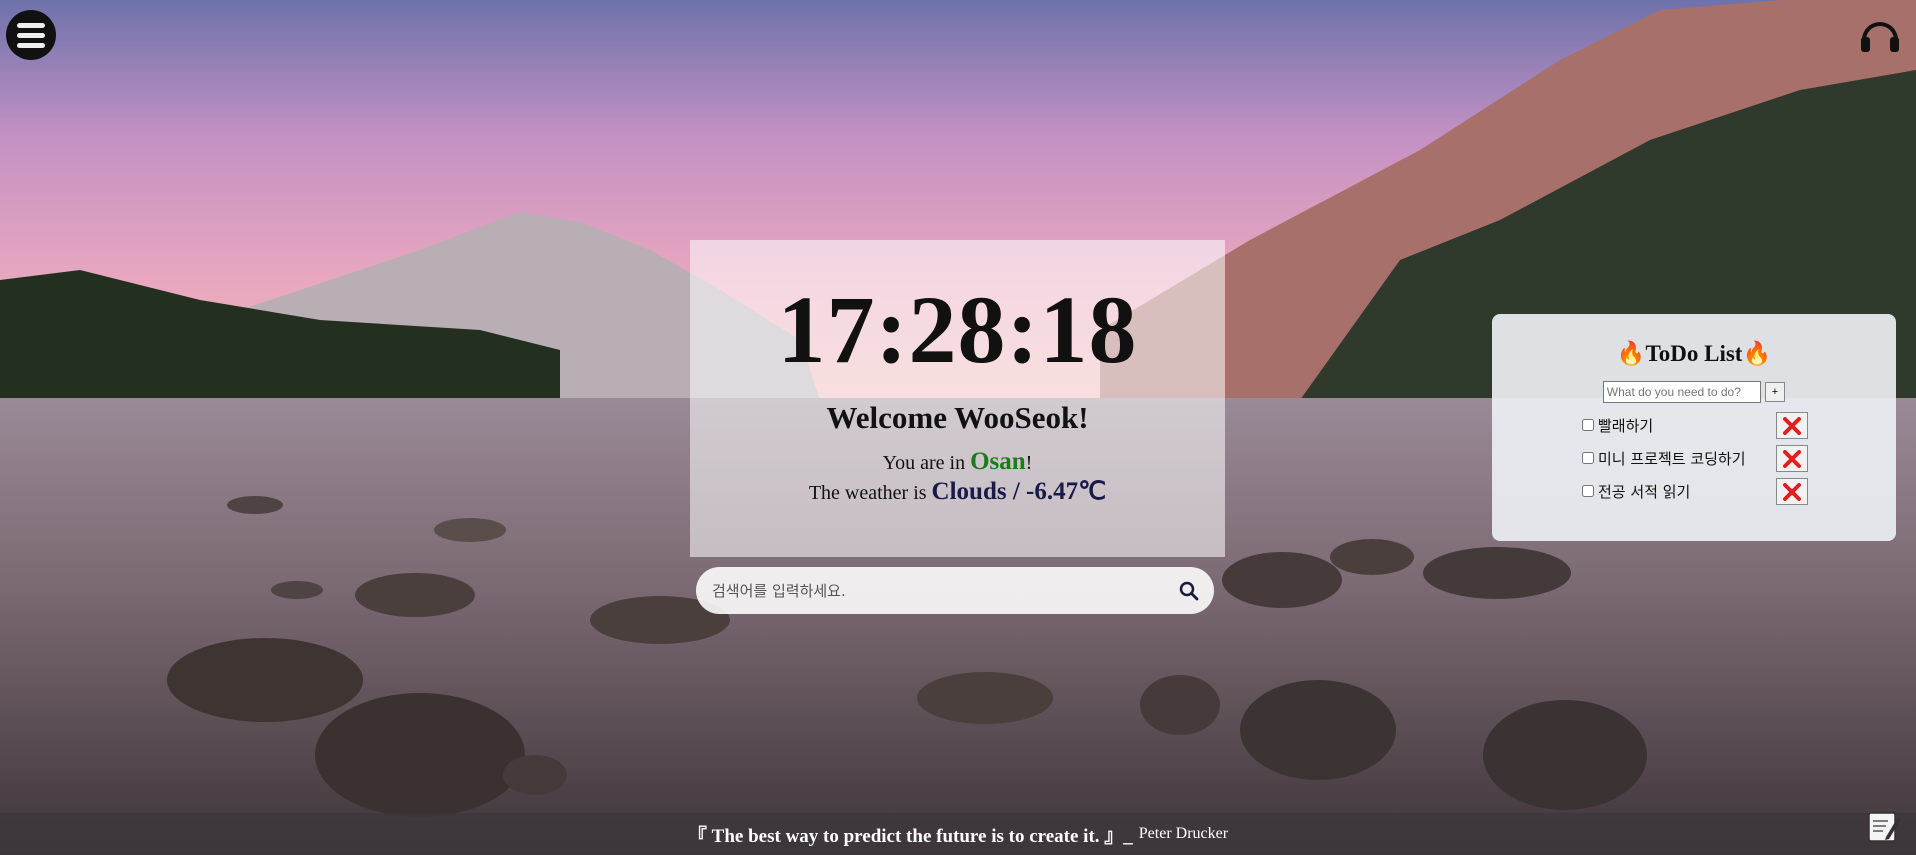 This screenshot has height=855, width=1916. Describe the element at coordinates (1884, 827) in the screenshot. I see `note-pencil-icon` at that location.